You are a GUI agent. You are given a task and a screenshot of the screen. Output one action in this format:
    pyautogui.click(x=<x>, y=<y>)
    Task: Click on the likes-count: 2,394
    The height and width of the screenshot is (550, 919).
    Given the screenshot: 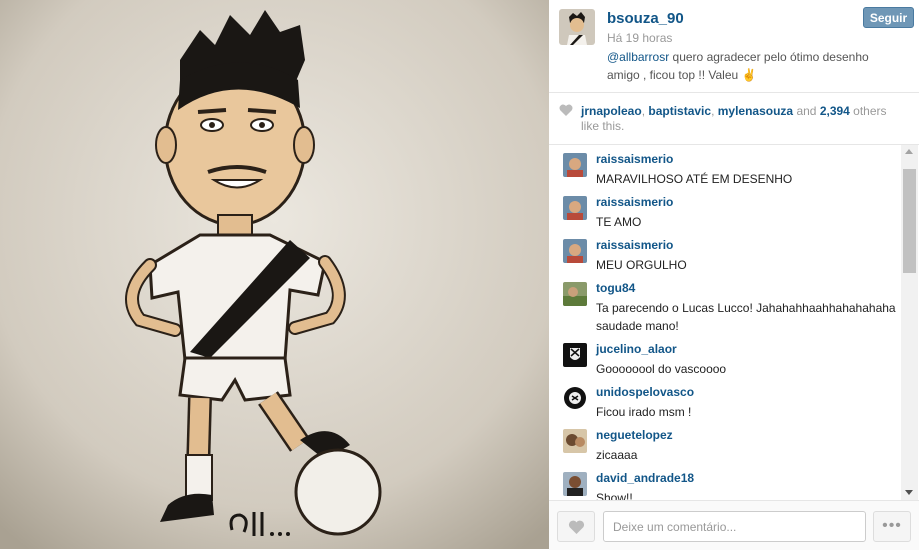 What is the action you would take?
    pyautogui.click(x=835, y=111)
    